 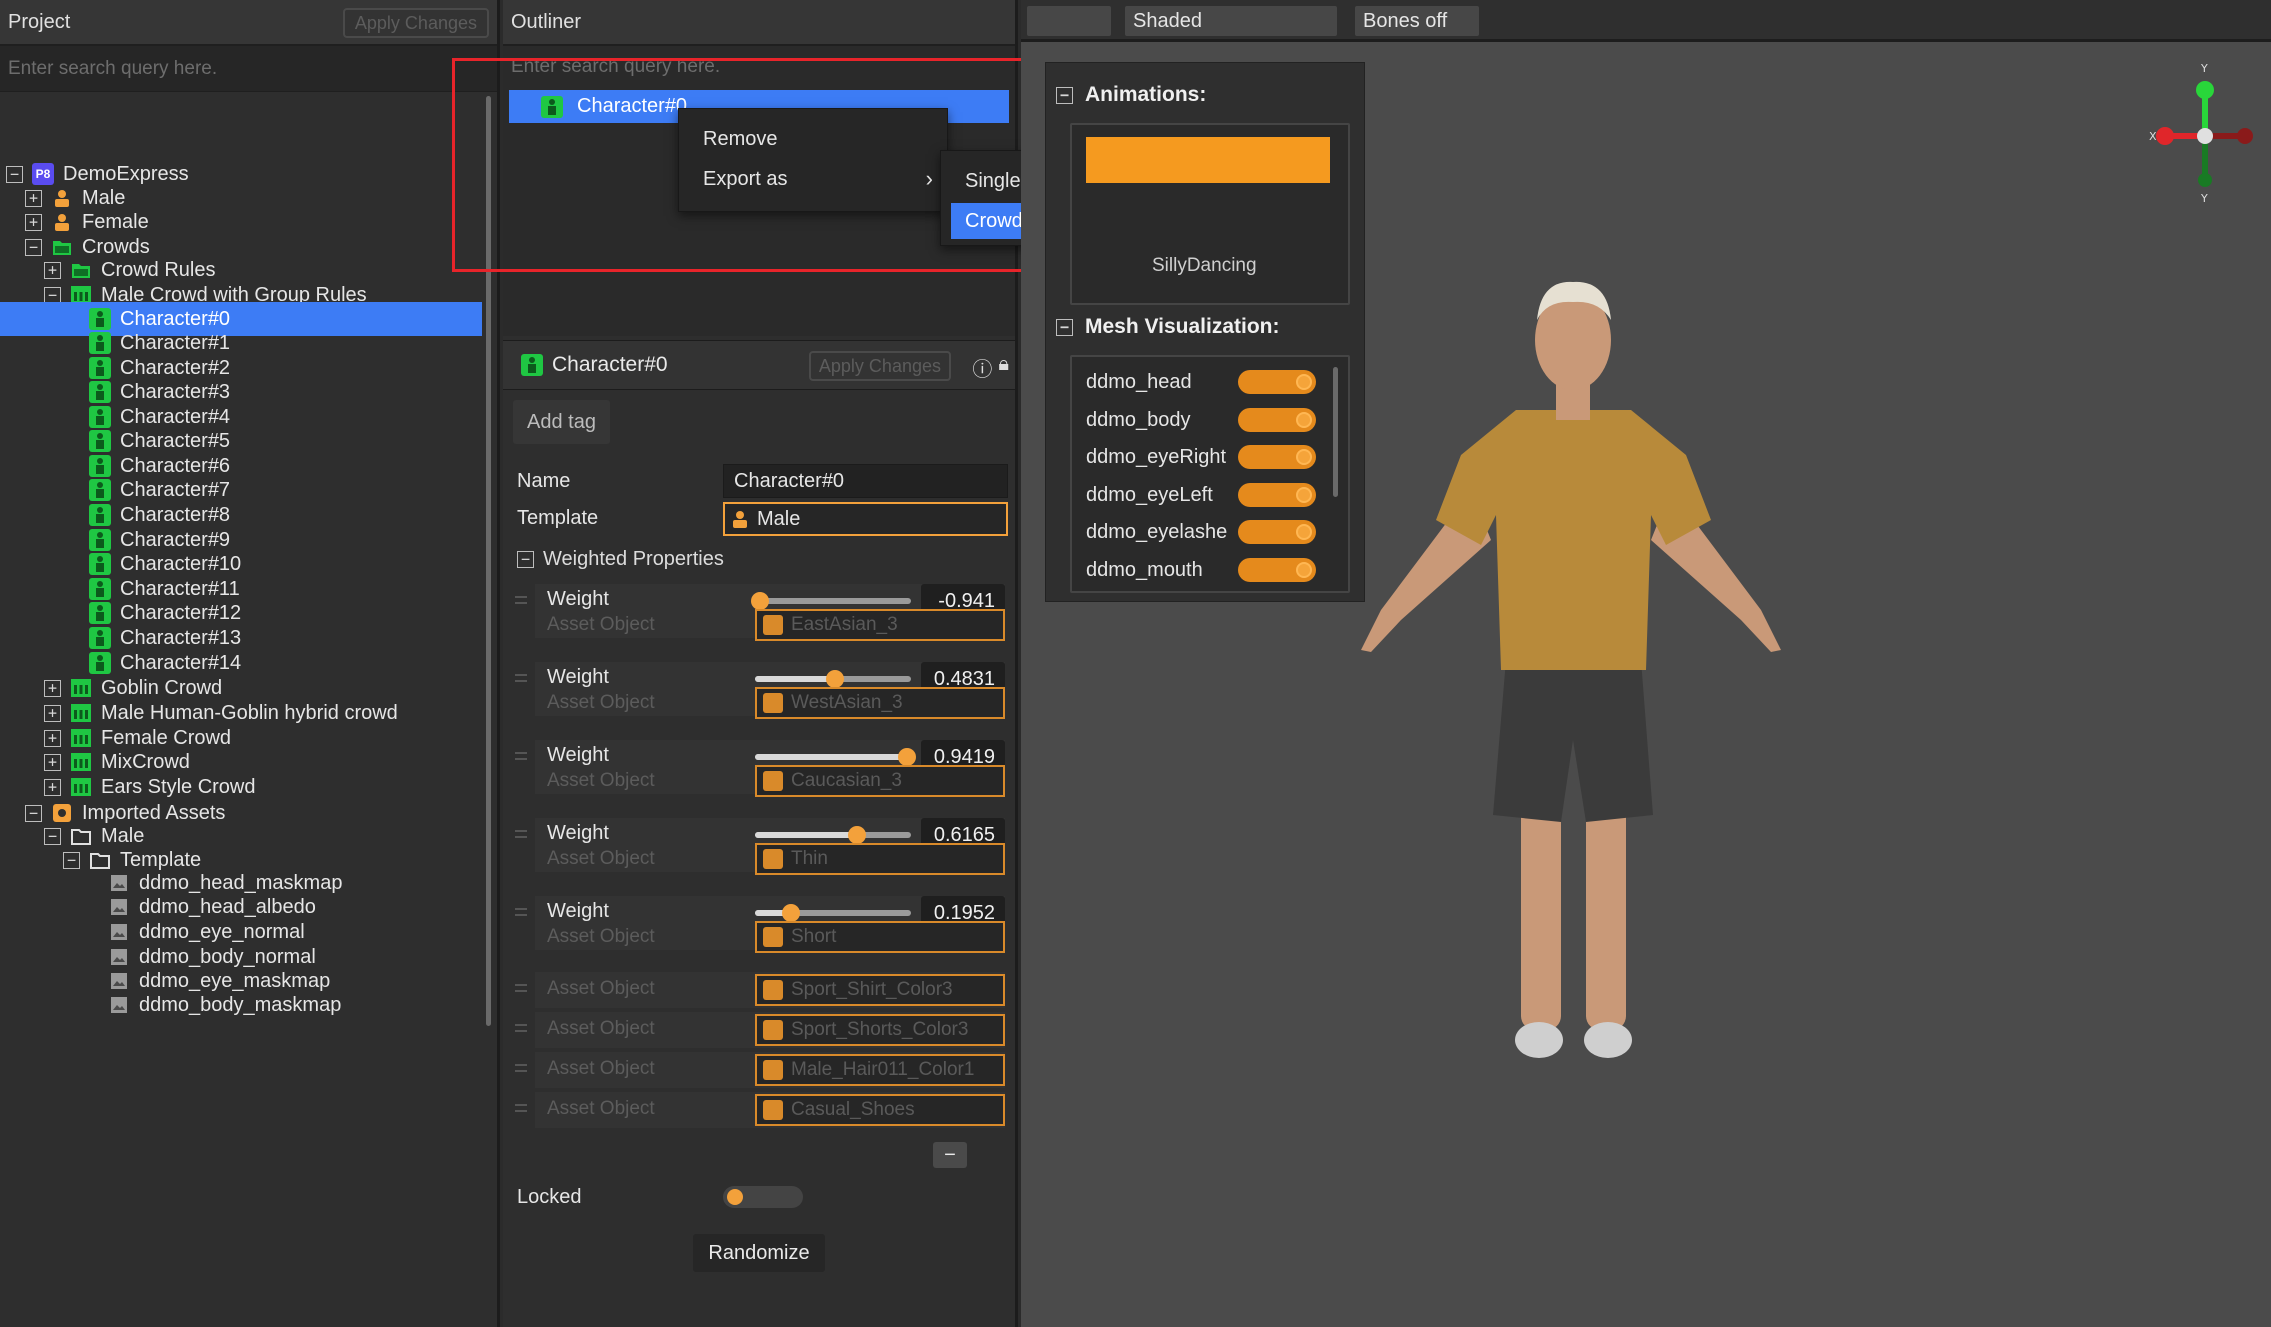 What do you see at coordinates (1003, 367) in the screenshot?
I see `lock-icon: 🔒︎` at bounding box center [1003, 367].